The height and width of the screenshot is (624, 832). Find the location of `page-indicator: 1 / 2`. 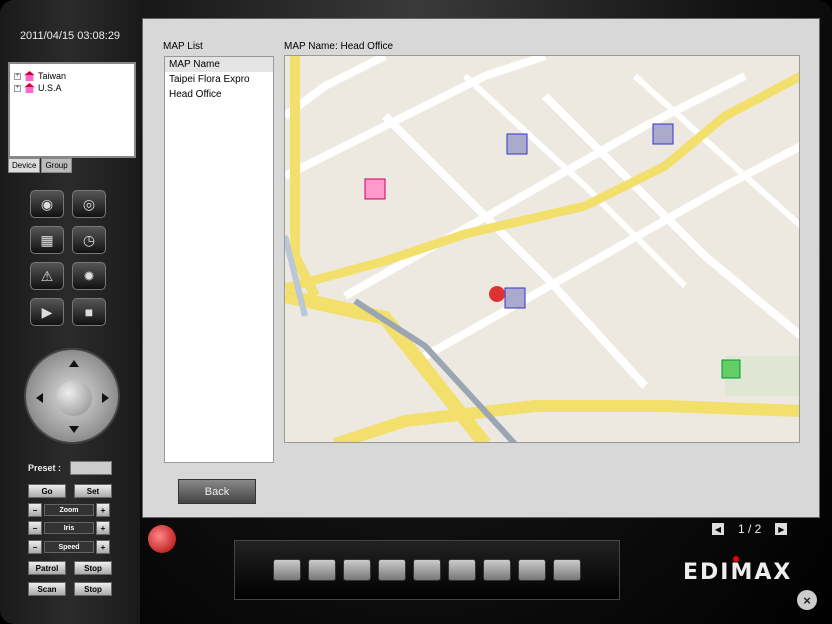

page-indicator: 1 / 2 is located at coordinates (750, 529).